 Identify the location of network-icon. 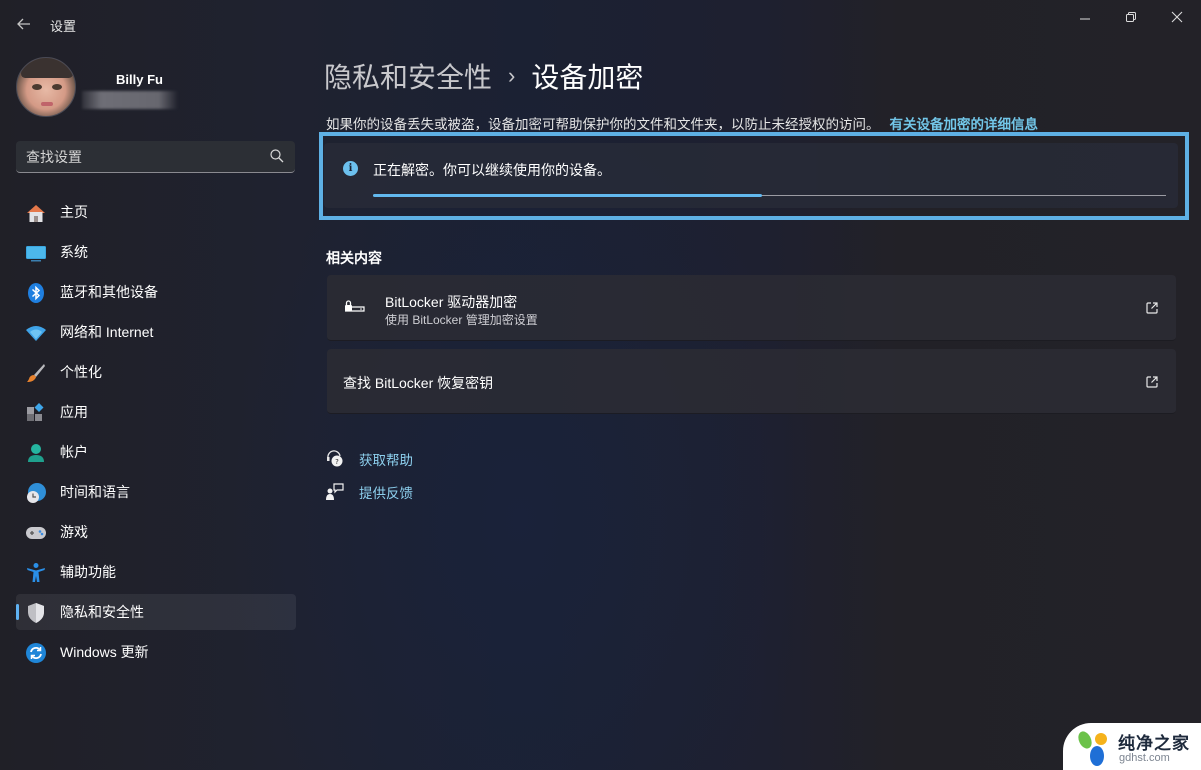
(36, 333).